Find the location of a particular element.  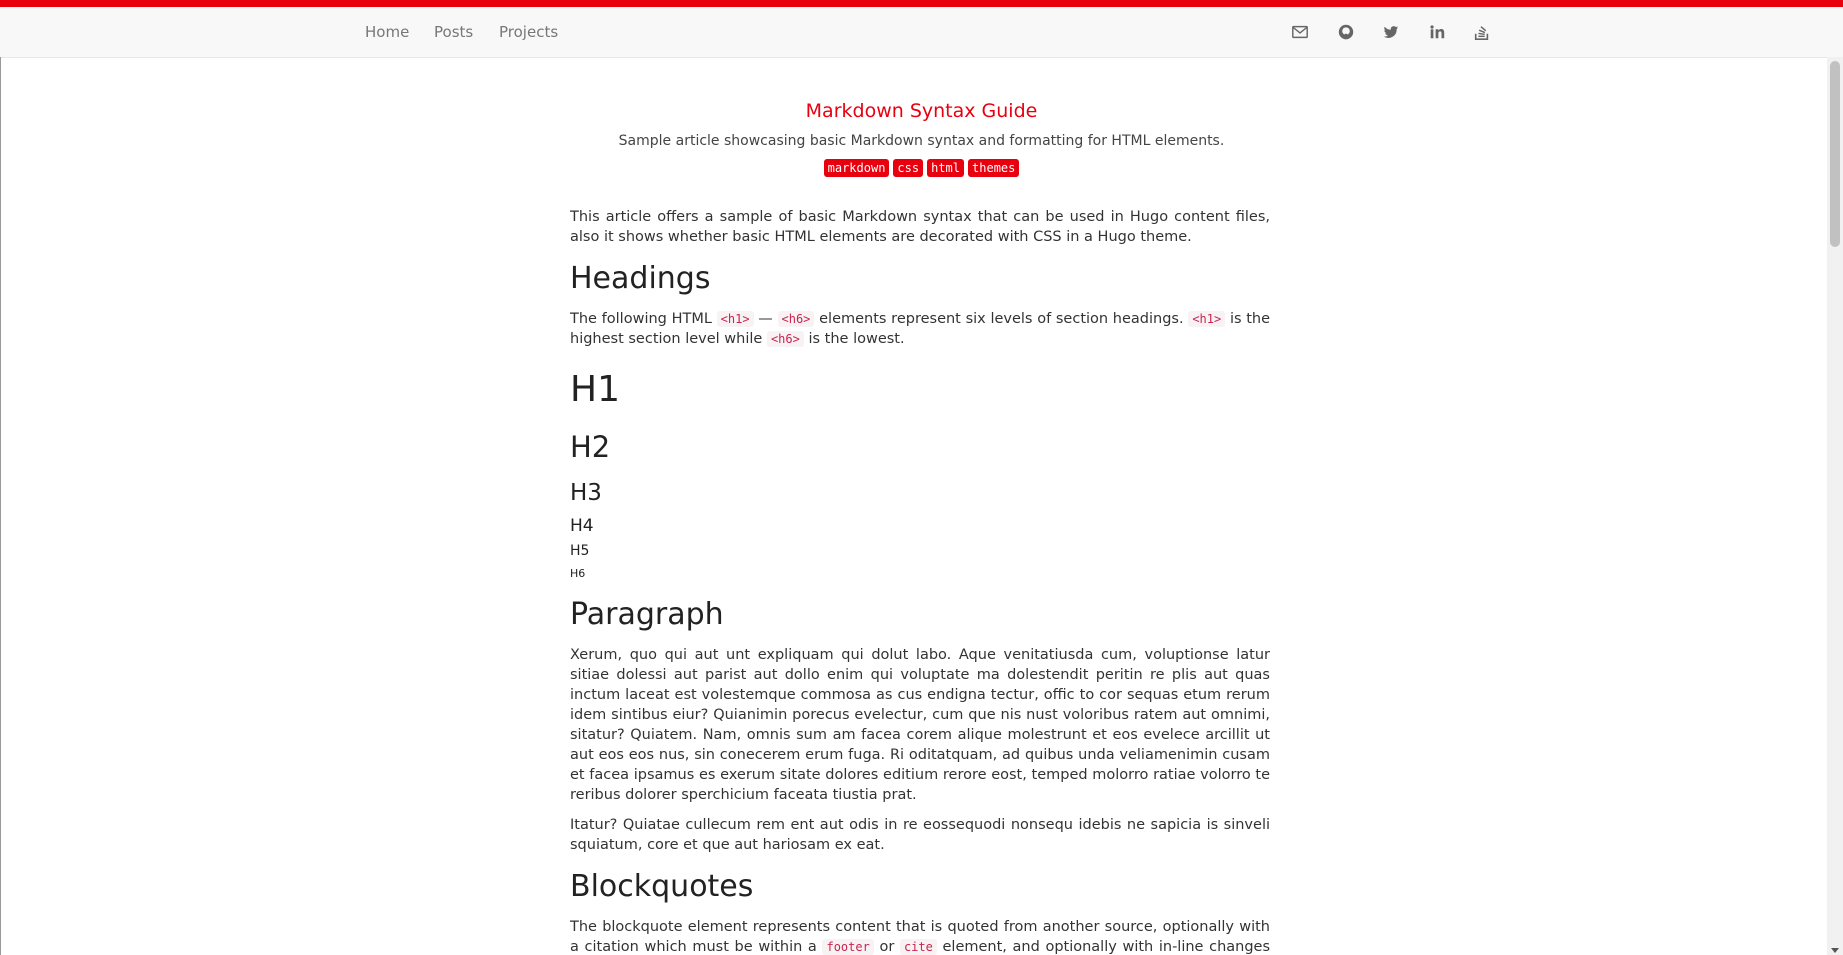

post-tags: markdown css html themes is located at coordinates (921, 168).